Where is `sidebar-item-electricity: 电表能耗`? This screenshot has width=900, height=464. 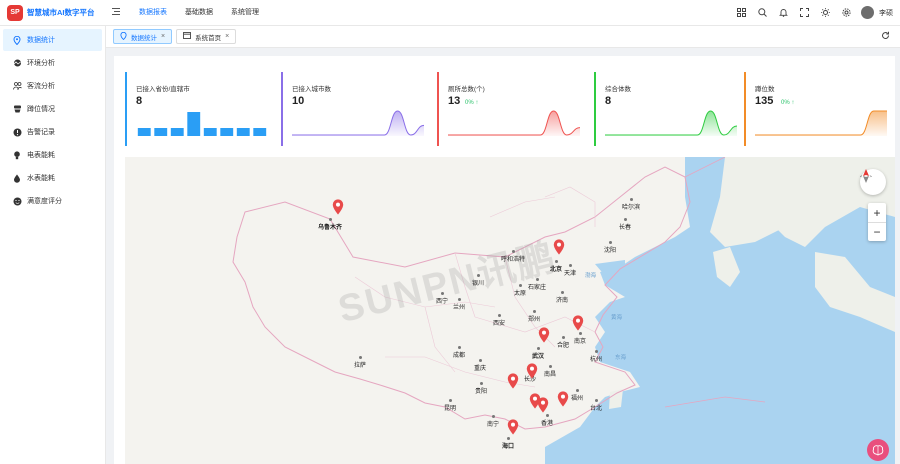
sidebar-item-electricity: 电表能耗 is located at coordinates (52, 155).